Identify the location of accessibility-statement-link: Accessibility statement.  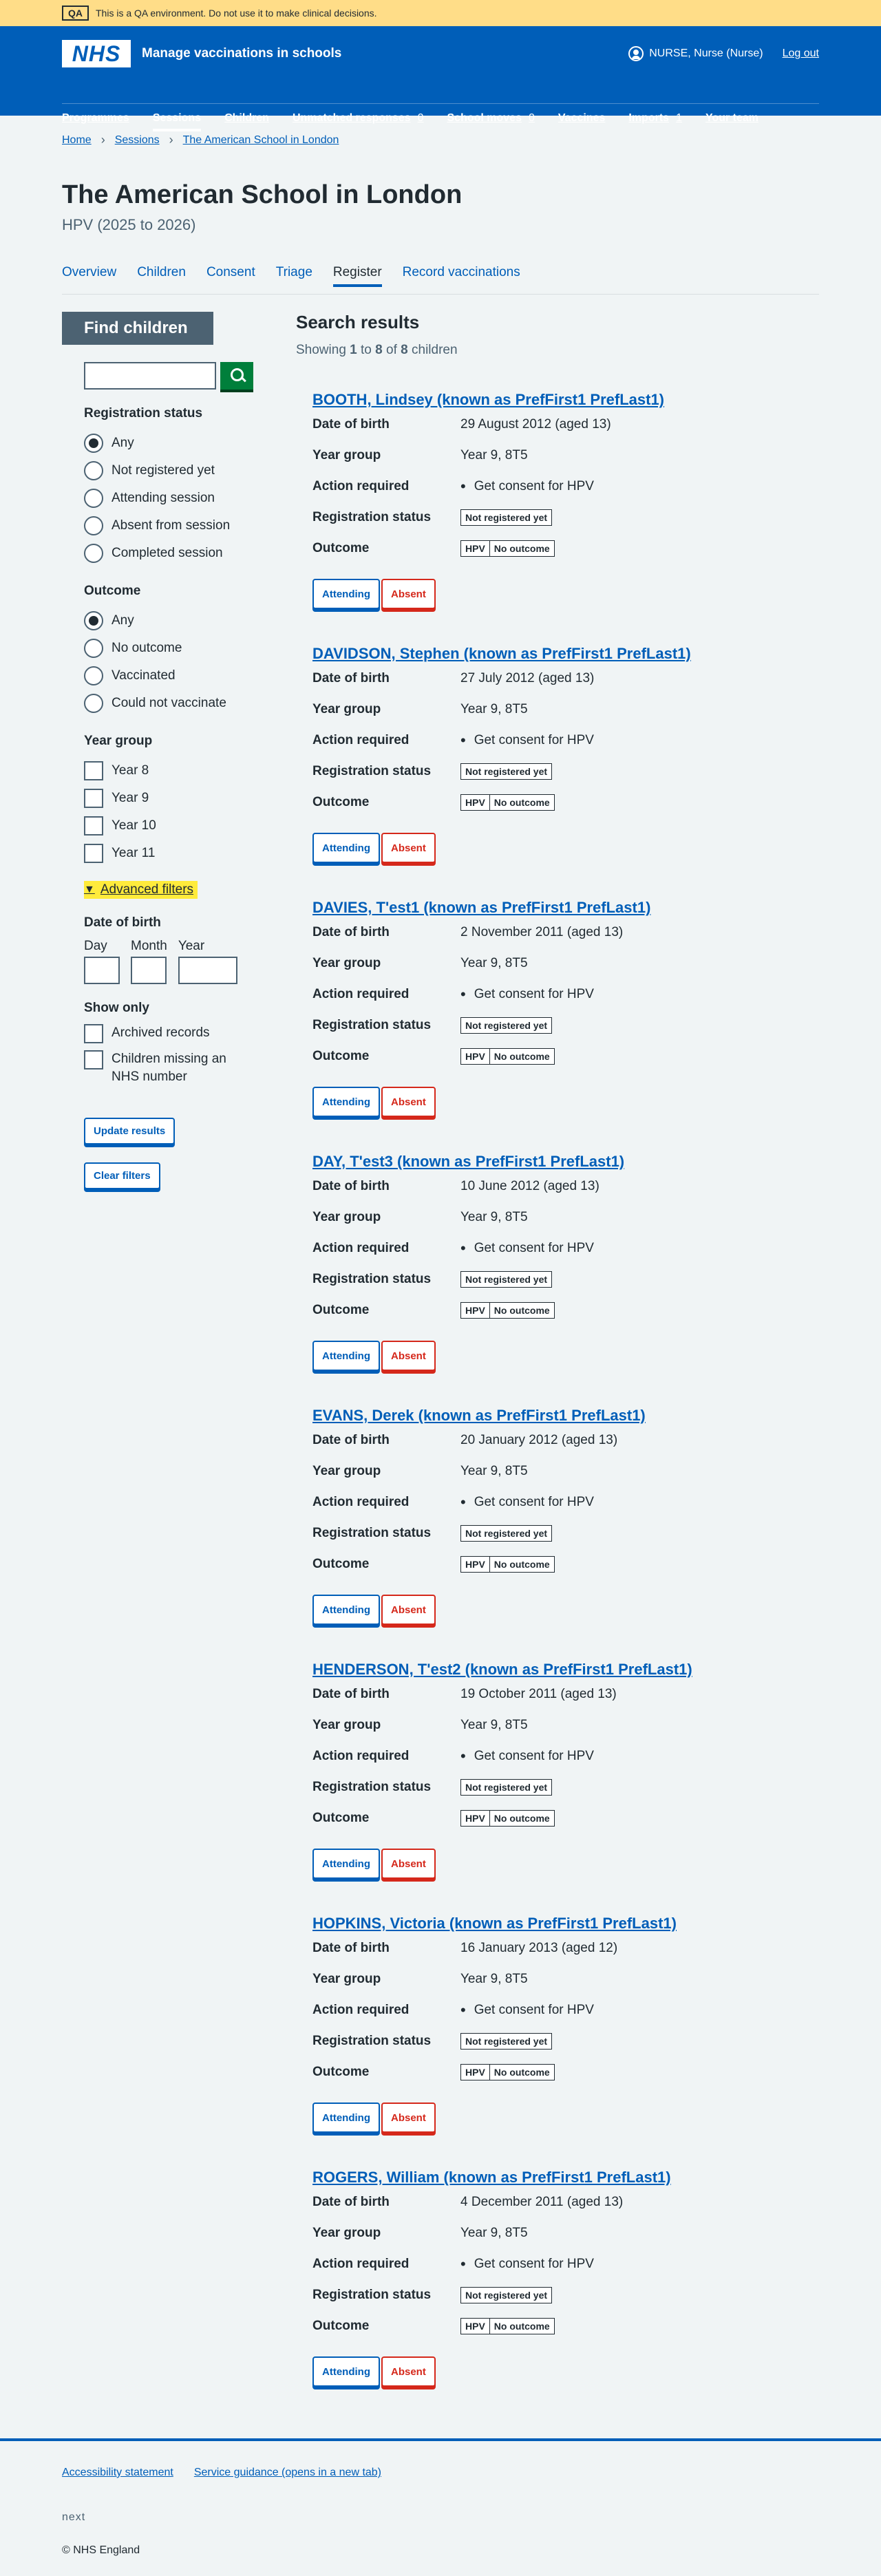
(117, 2473).